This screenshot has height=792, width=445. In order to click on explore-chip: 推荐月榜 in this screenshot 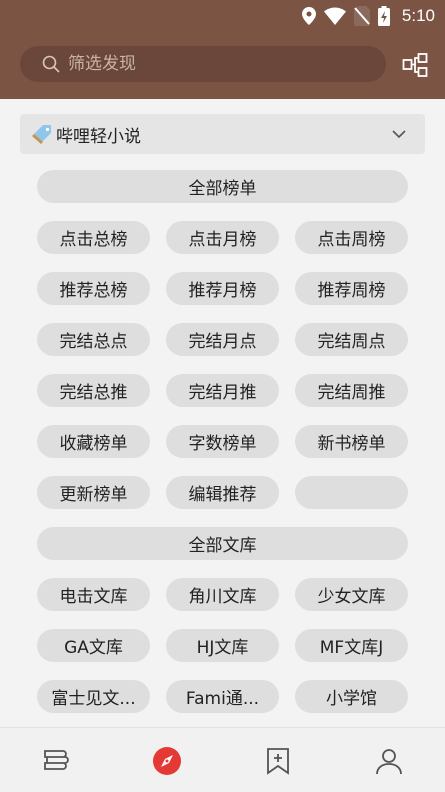, I will do `click(222, 288)`.